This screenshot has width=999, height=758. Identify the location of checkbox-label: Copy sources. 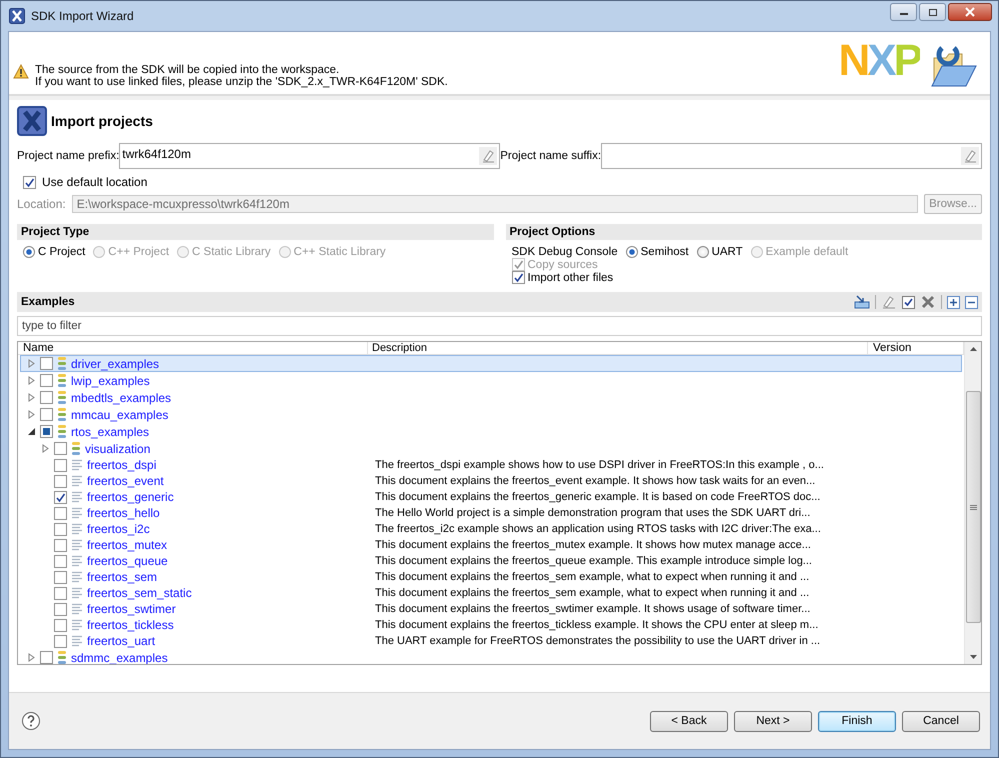
(563, 264).